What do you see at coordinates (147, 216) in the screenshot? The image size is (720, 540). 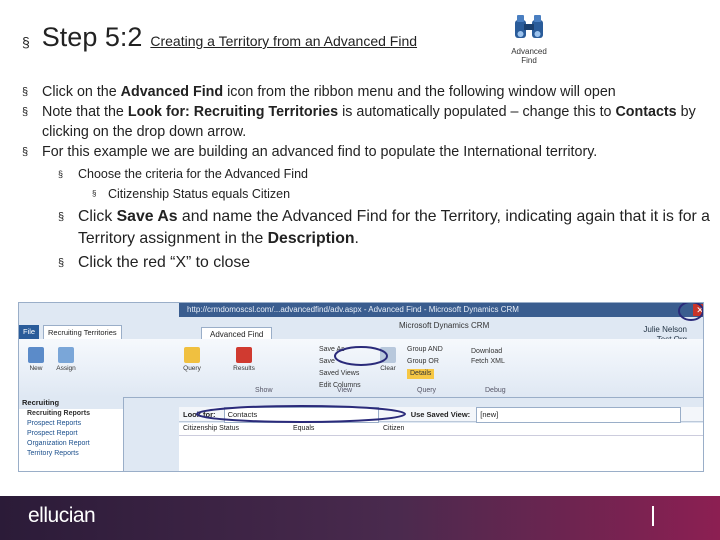 I see `bold-text: Save As` at bounding box center [147, 216].